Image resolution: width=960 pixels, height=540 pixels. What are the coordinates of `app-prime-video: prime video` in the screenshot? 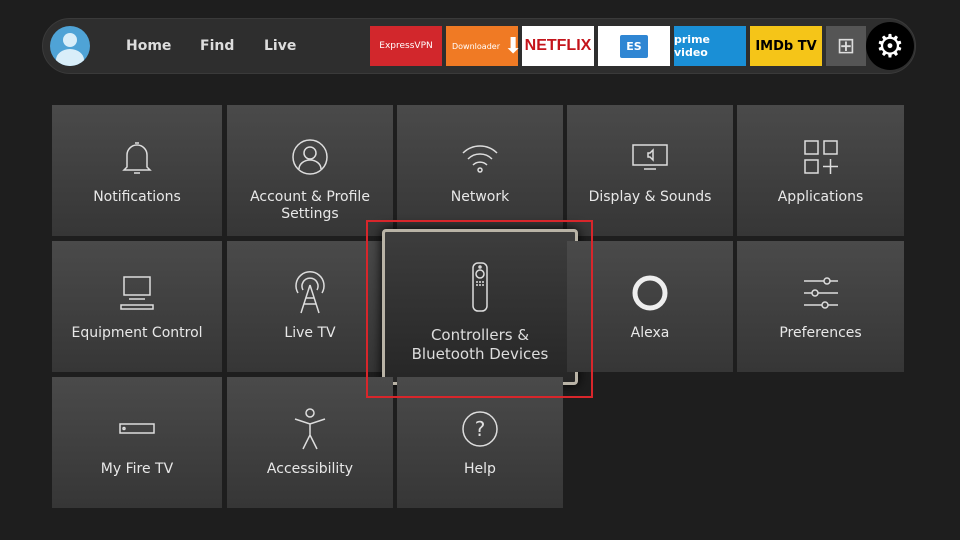 It's located at (710, 46).